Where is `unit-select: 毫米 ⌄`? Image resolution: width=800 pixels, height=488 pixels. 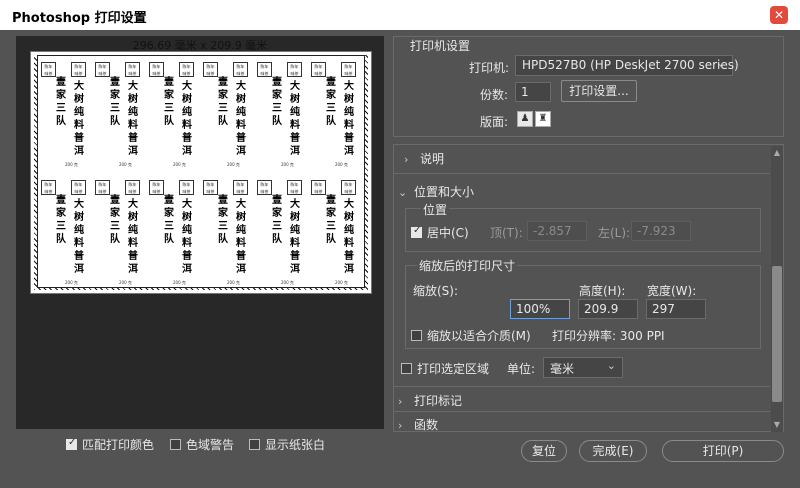 unit-select: 毫米 ⌄ is located at coordinates (583, 367).